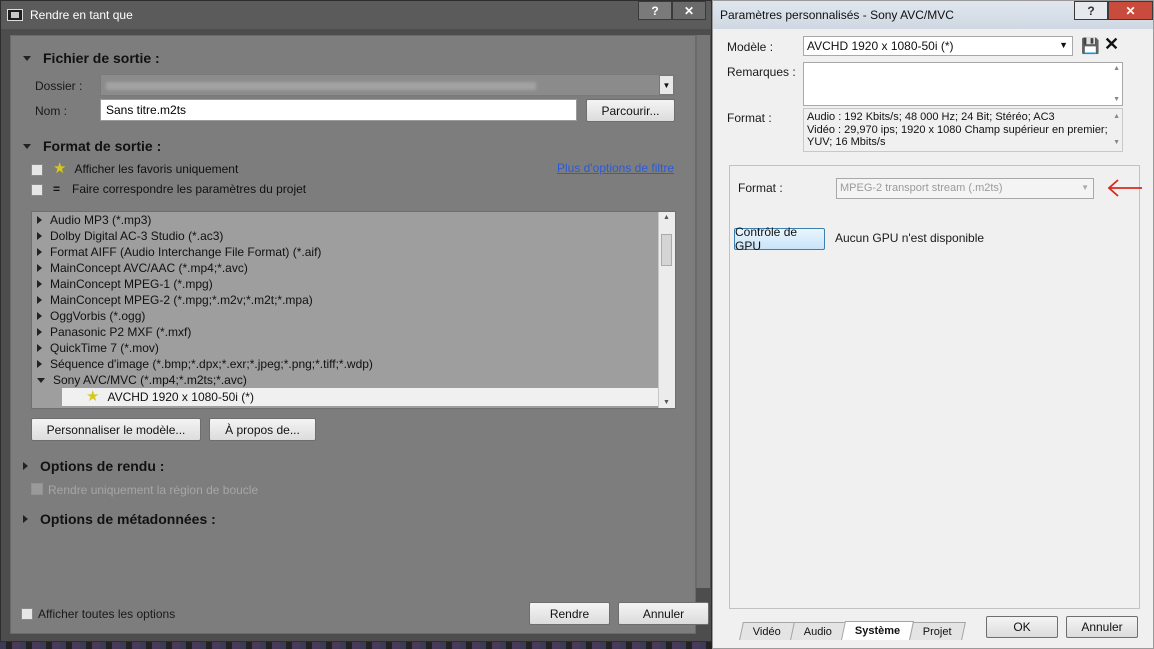 This screenshot has width=1154, height=649. What do you see at coordinates (131, 284) in the screenshot?
I see `format-list-item-label: MainConcept MPEG-1 (*.mpg)` at bounding box center [131, 284].